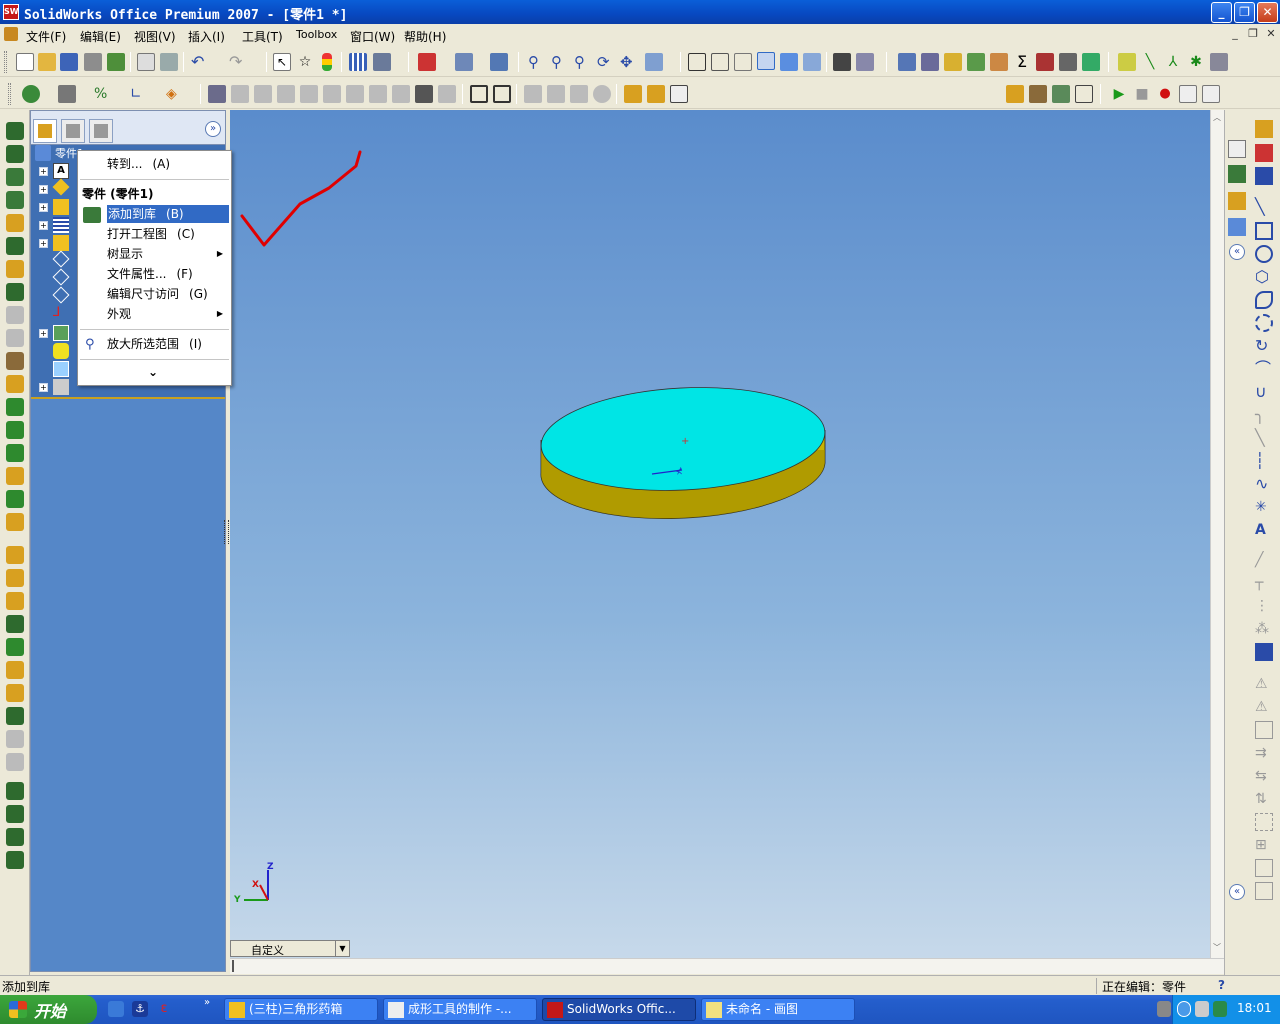 This screenshot has width=1280, height=1024. What do you see at coordinates (1264, 629) in the screenshot?
I see `mirror-entities-icon: ⁂` at bounding box center [1264, 629].